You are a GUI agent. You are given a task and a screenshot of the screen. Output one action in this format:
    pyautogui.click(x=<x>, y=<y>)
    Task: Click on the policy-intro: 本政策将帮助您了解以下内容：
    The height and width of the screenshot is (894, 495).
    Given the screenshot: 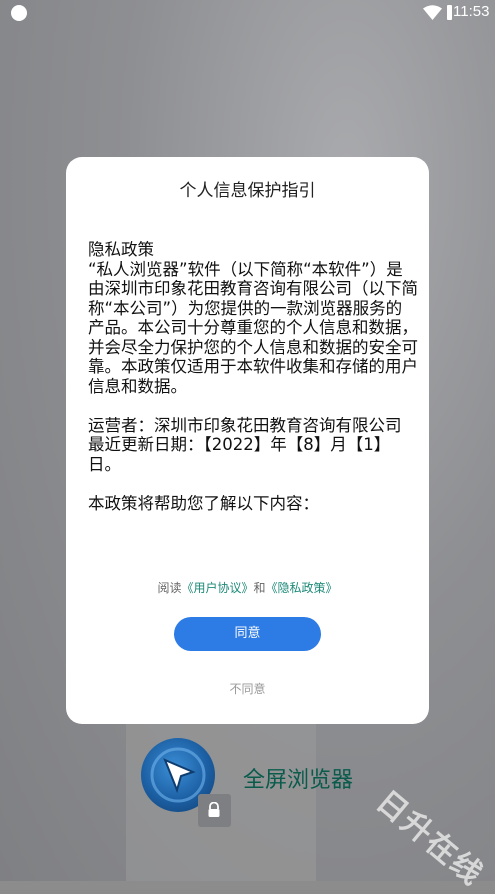 What is the action you would take?
    pyautogui.click(x=203, y=503)
    